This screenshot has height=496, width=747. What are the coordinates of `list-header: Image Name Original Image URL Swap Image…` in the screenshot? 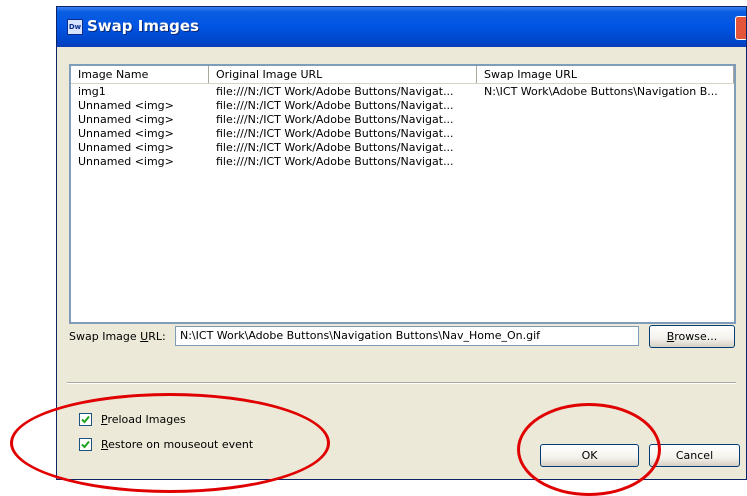 It's located at (402, 75).